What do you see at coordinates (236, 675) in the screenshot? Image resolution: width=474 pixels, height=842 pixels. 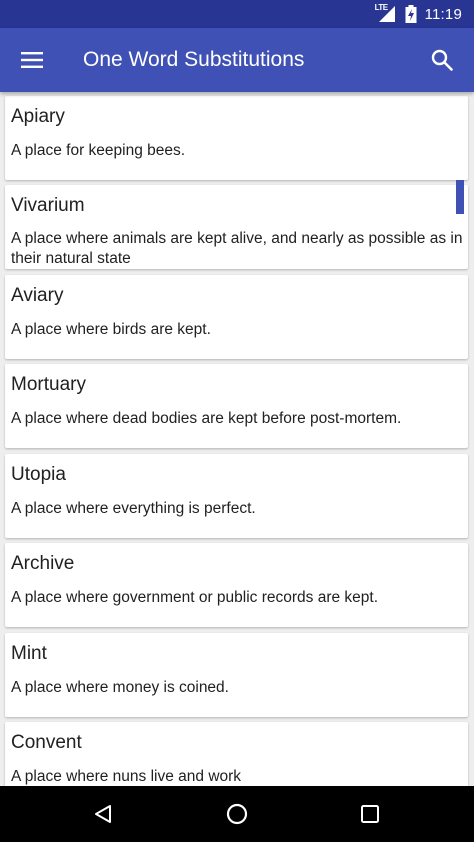 I see `list-item: Mint A place where money is coined.` at bounding box center [236, 675].